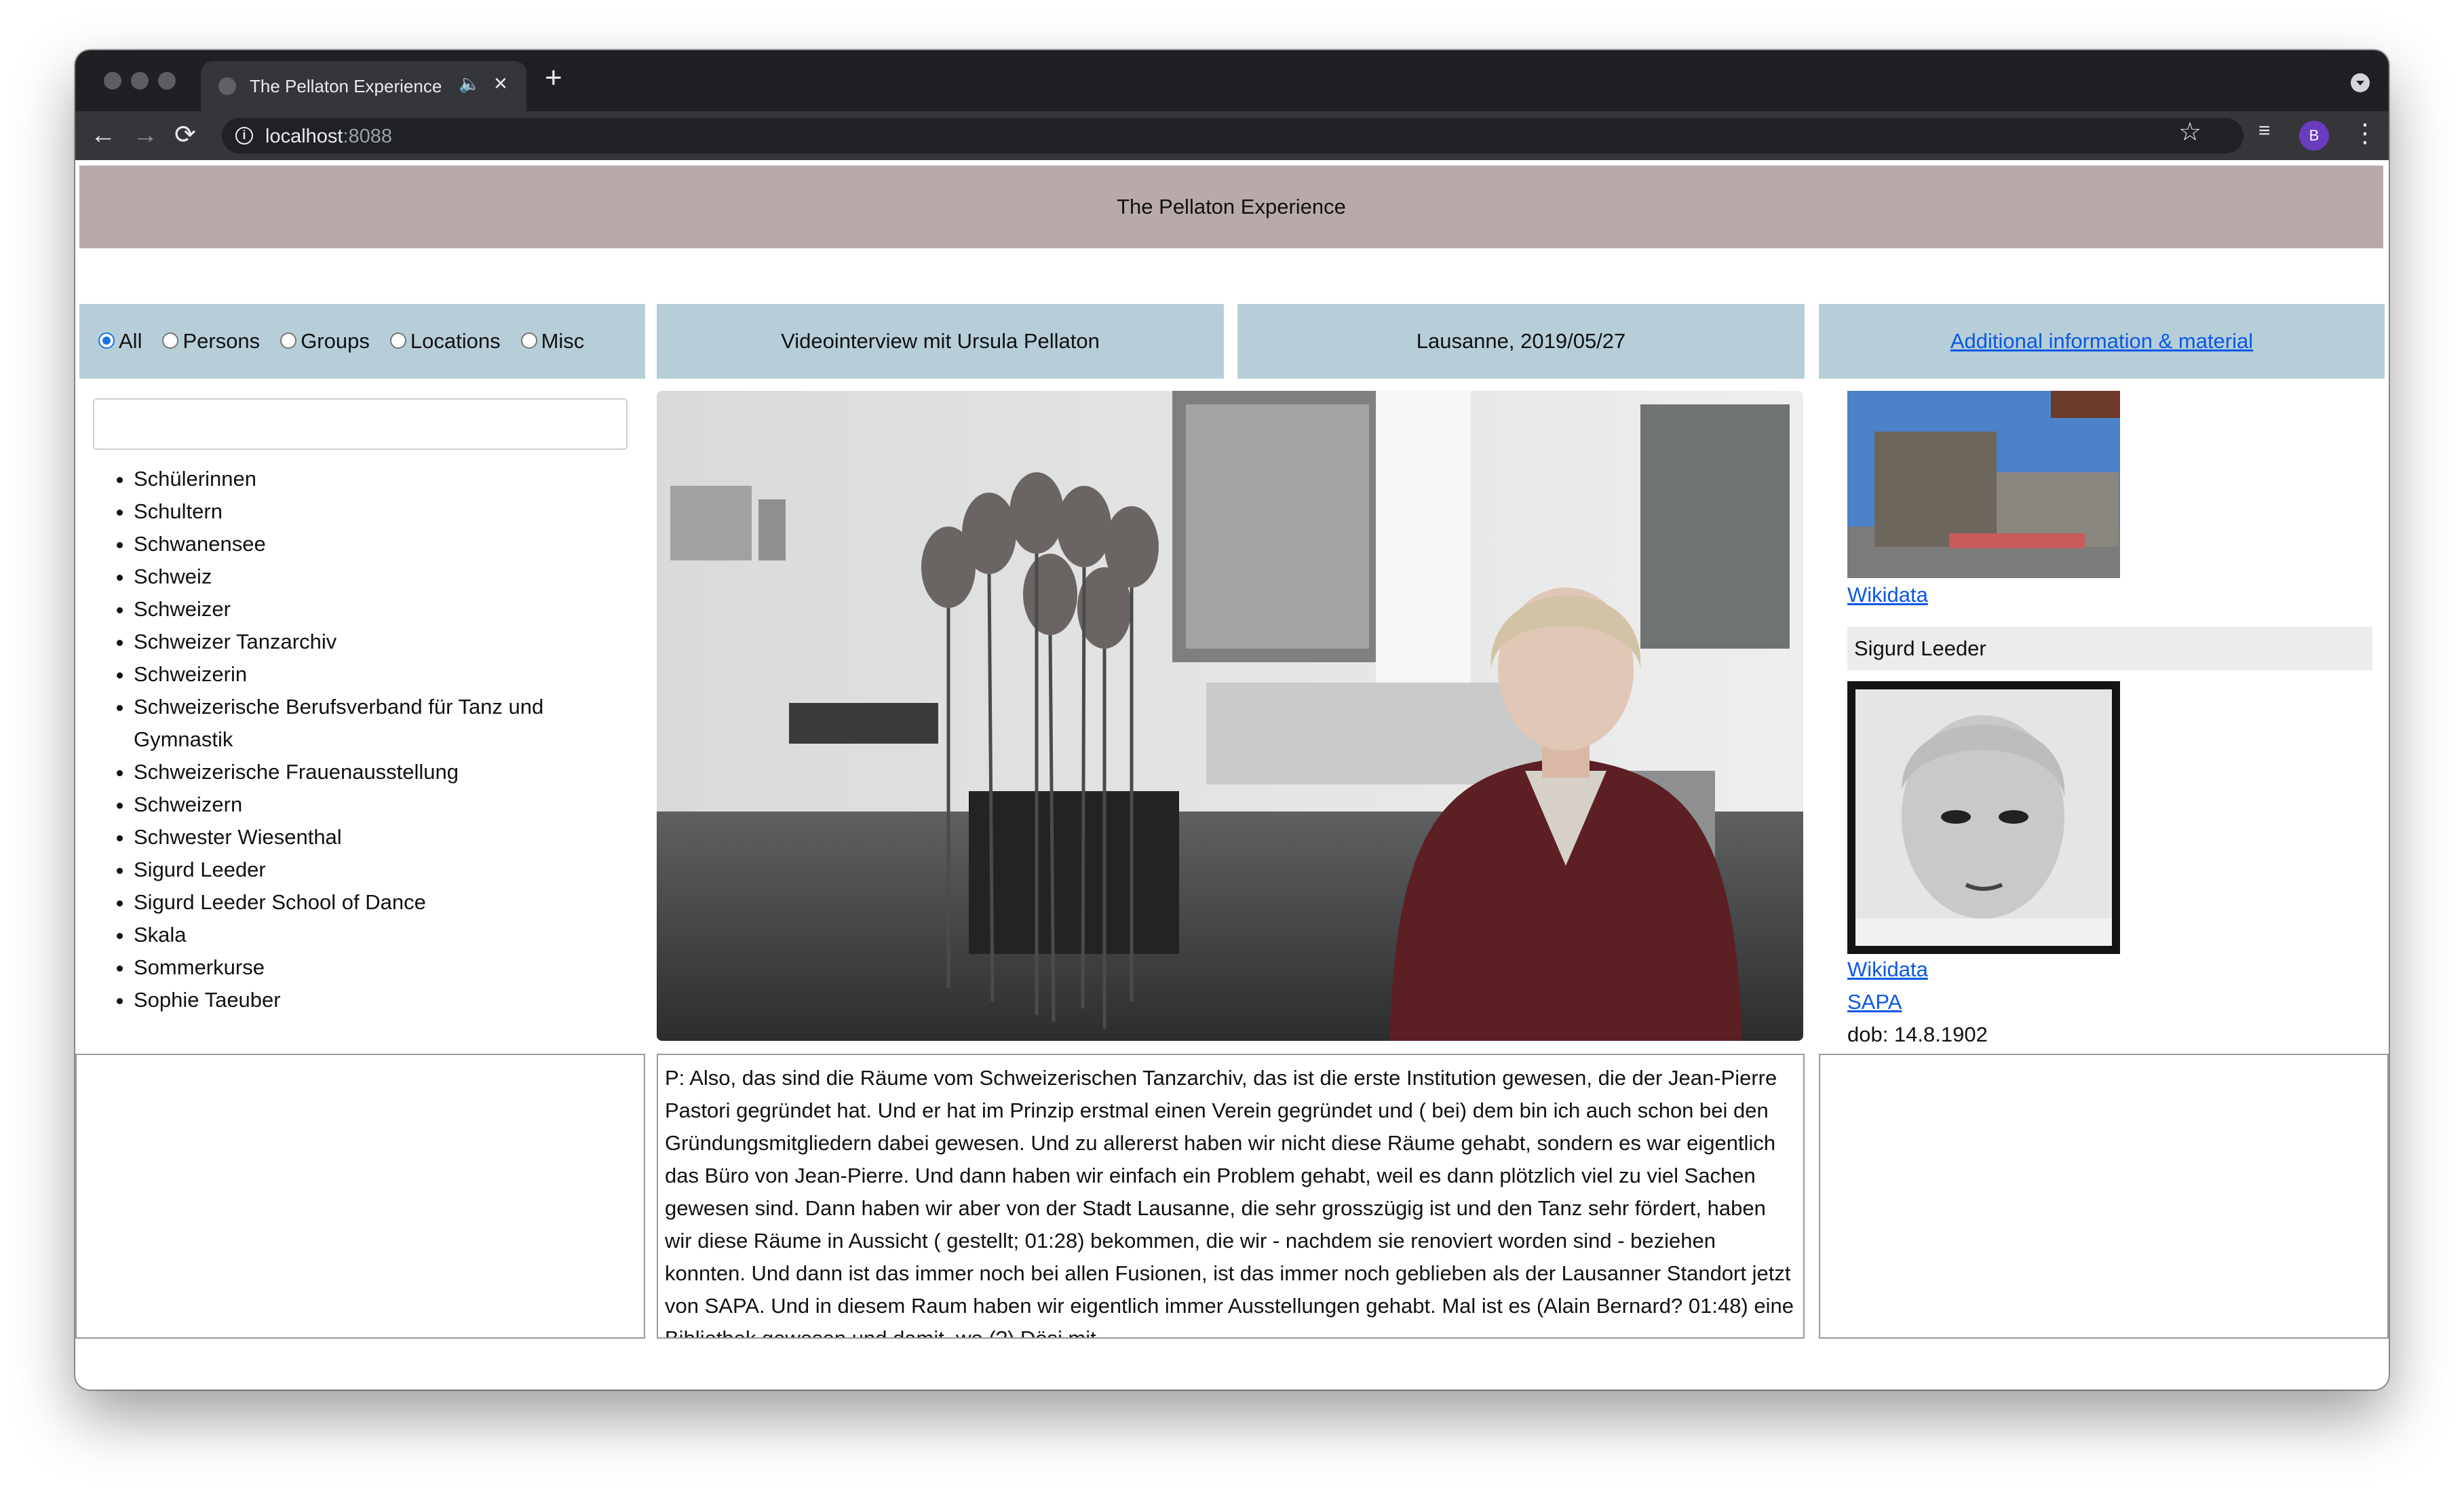  What do you see at coordinates (1232, 80) in the screenshot?
I see `tab-strip: The Pellaton Experience 🔈 × +` at bounding box center [1232, 80].